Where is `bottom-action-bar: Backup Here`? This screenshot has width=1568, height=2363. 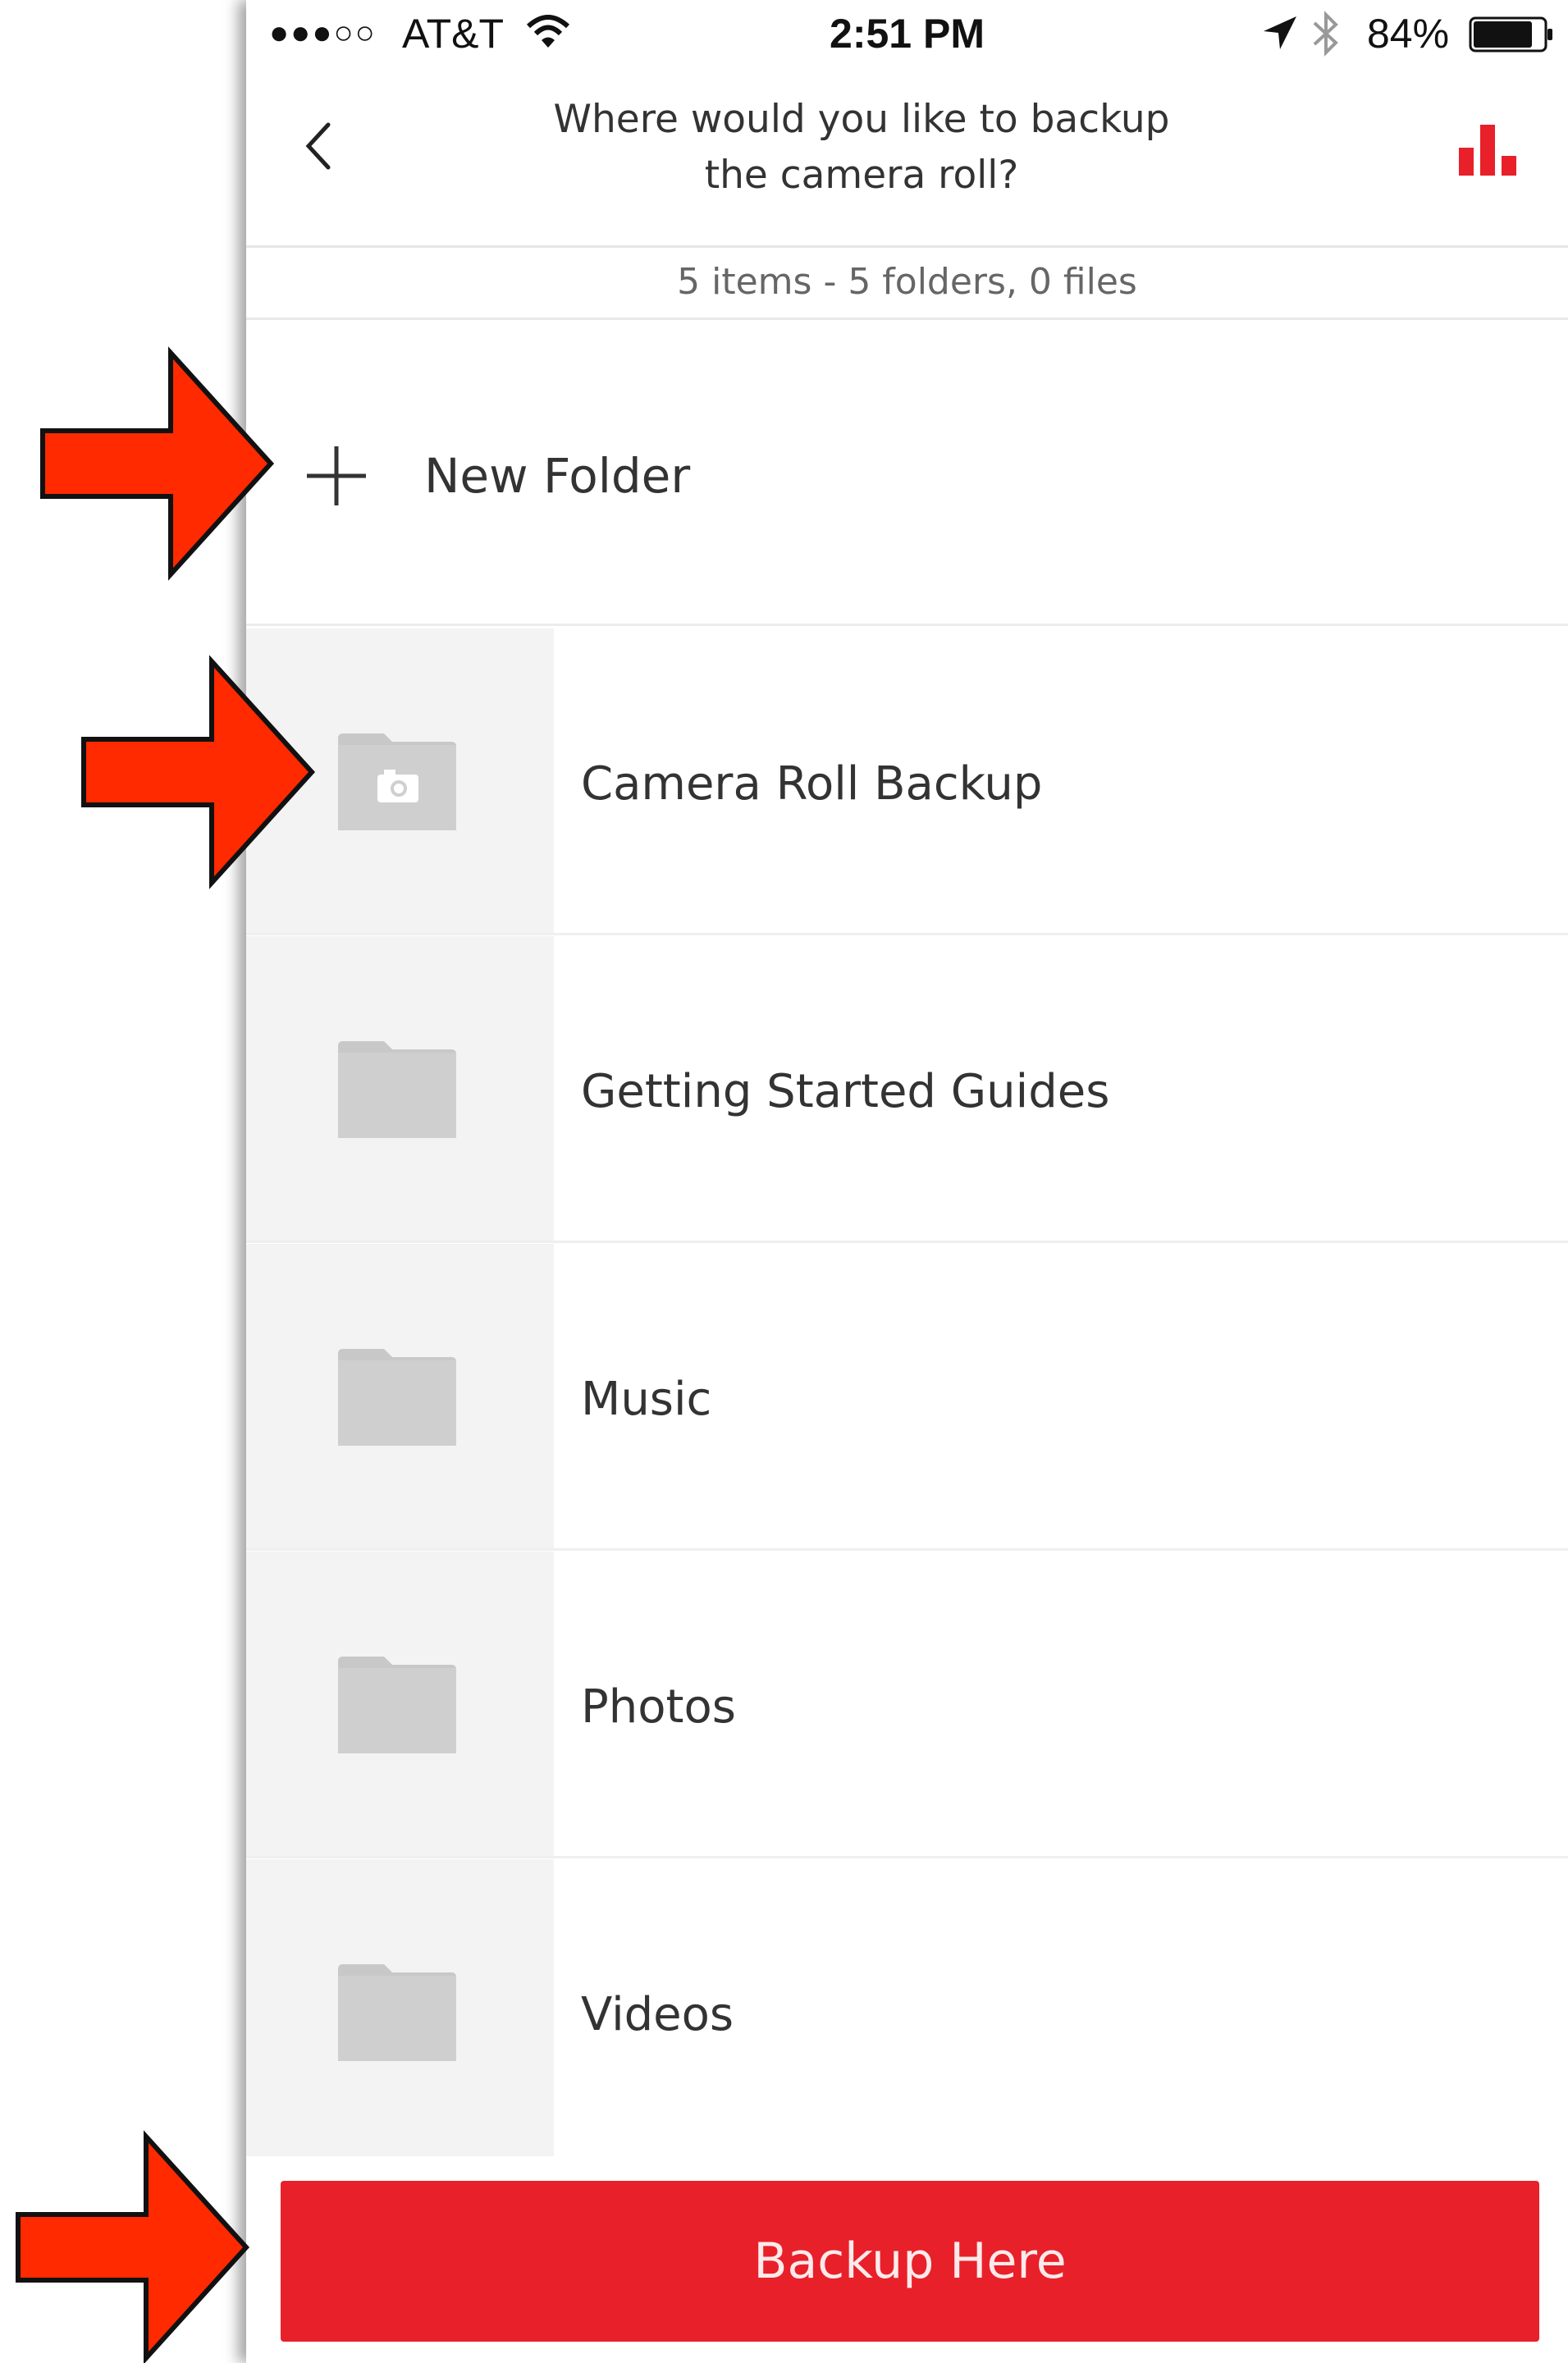
bottom-action-bar: Backup Here is located at coordinates (907, 2259).